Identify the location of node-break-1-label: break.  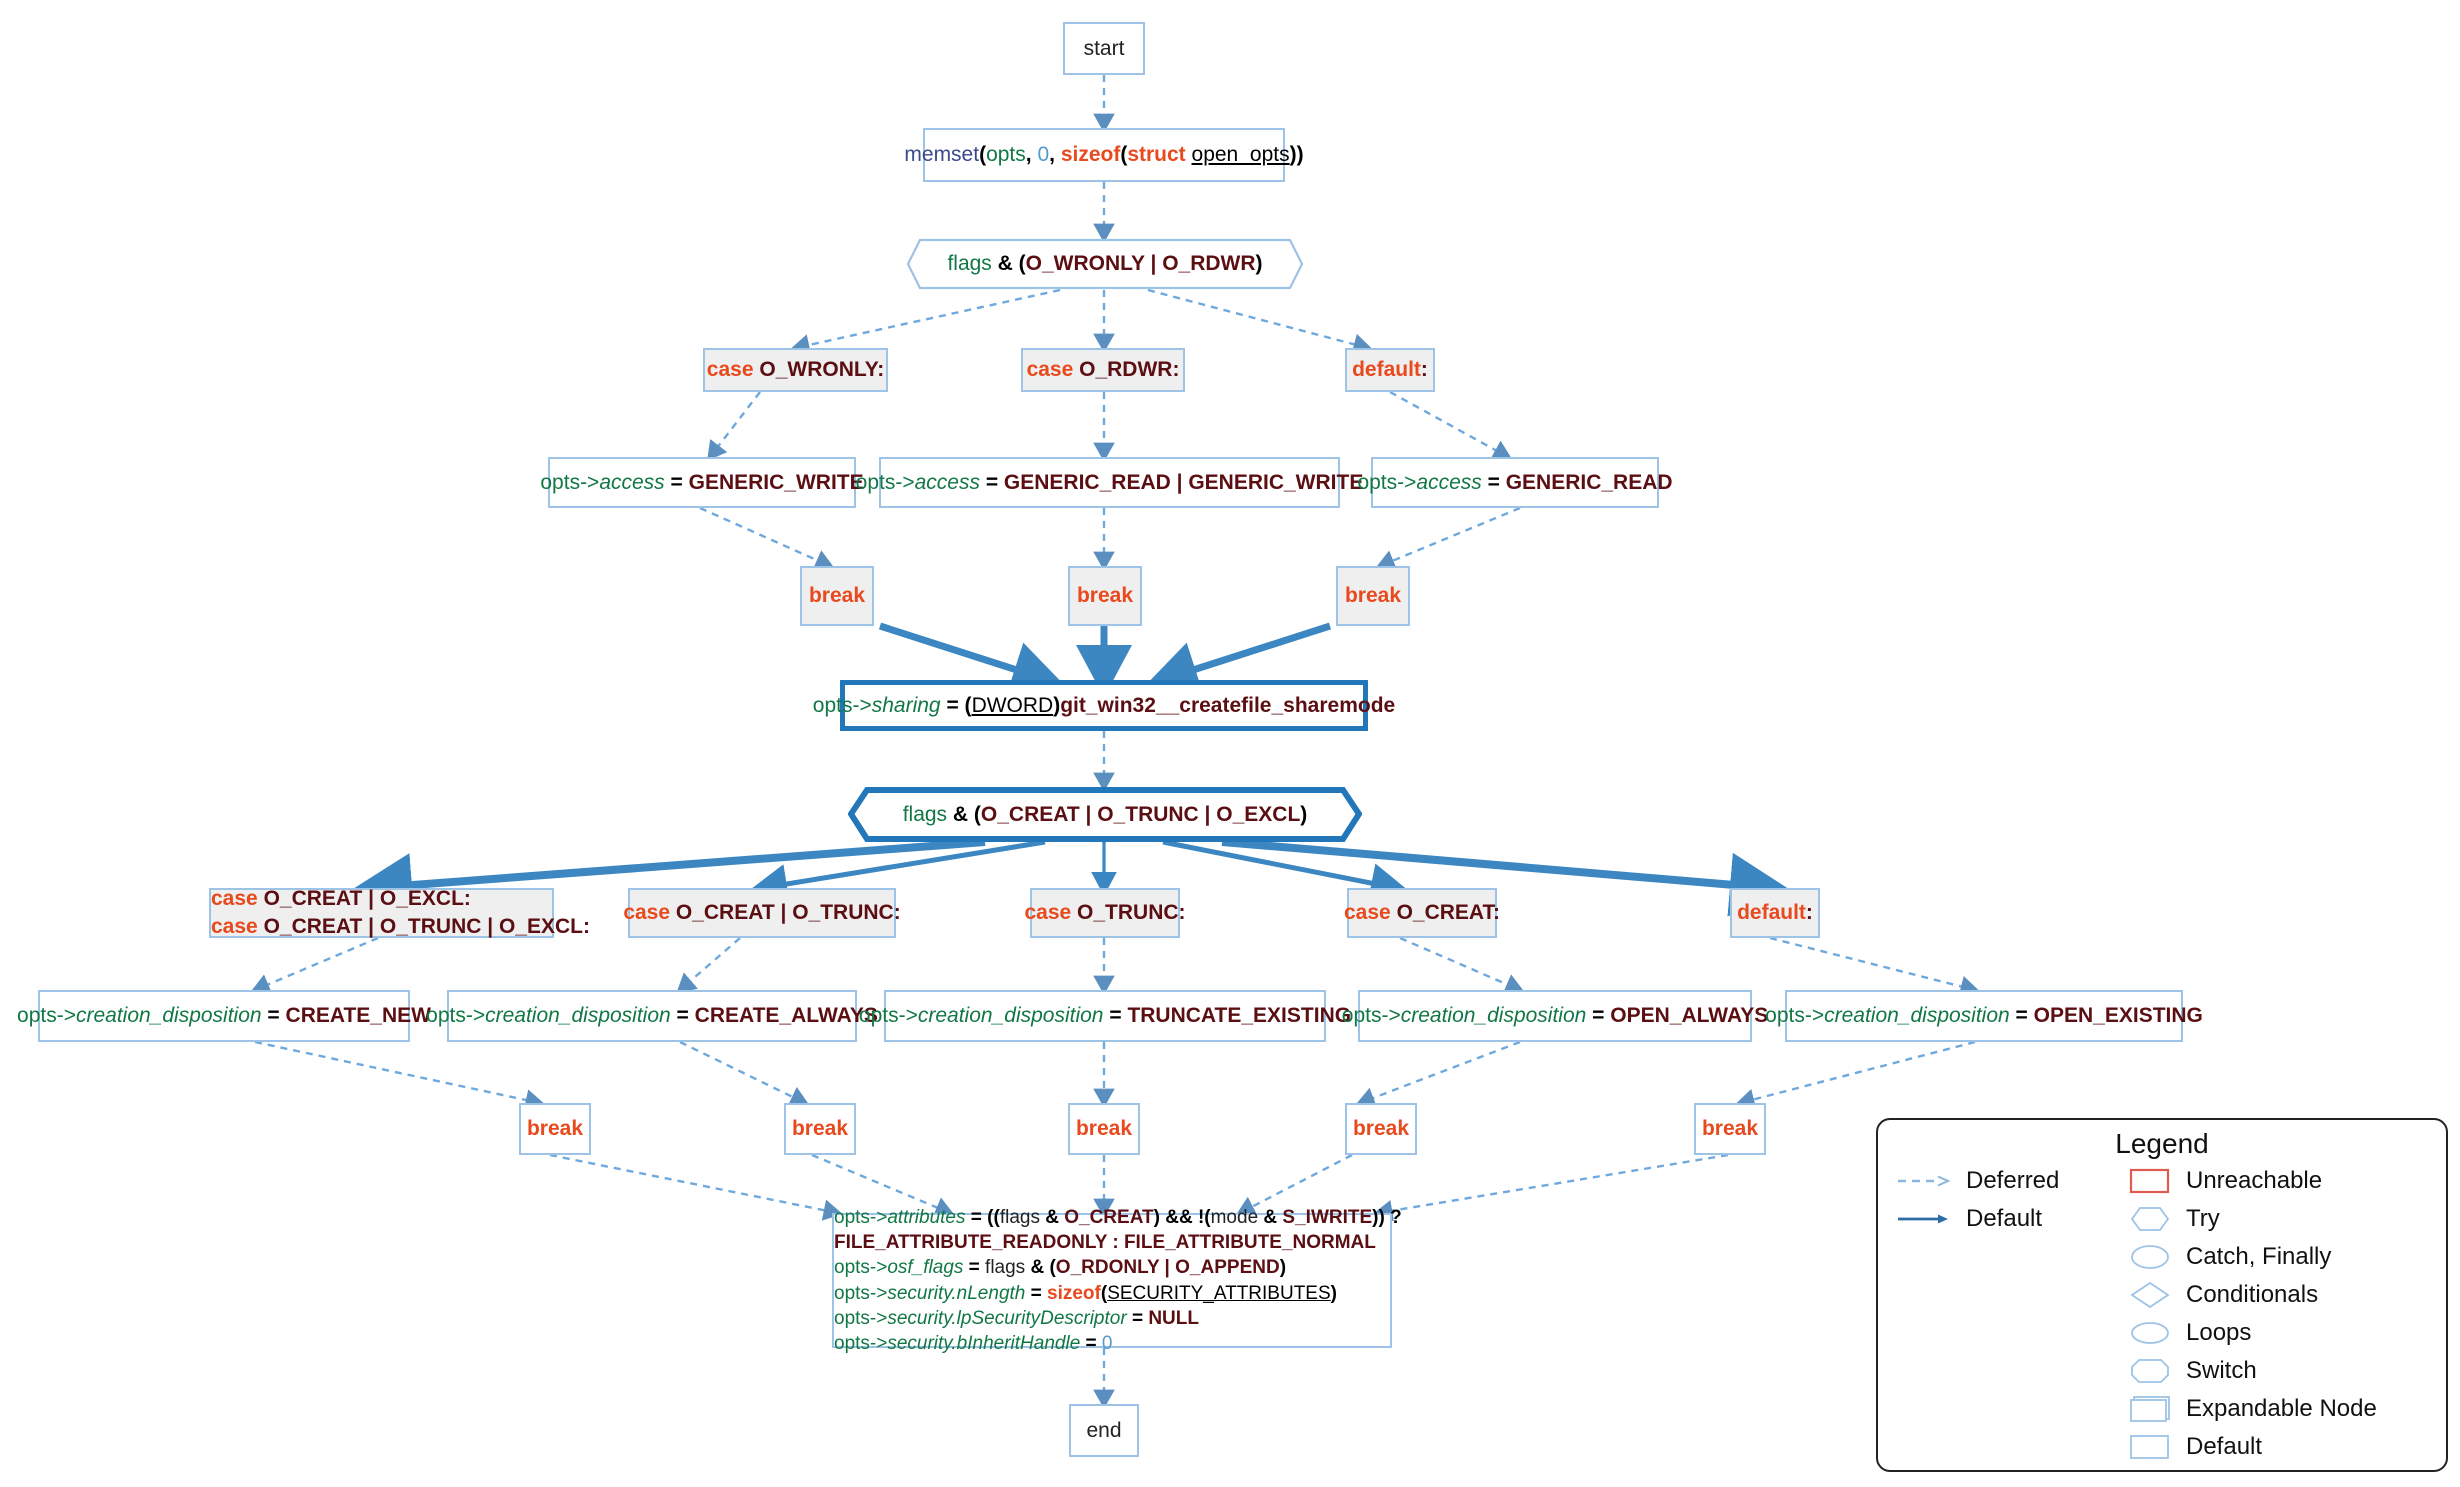
(837, 596).